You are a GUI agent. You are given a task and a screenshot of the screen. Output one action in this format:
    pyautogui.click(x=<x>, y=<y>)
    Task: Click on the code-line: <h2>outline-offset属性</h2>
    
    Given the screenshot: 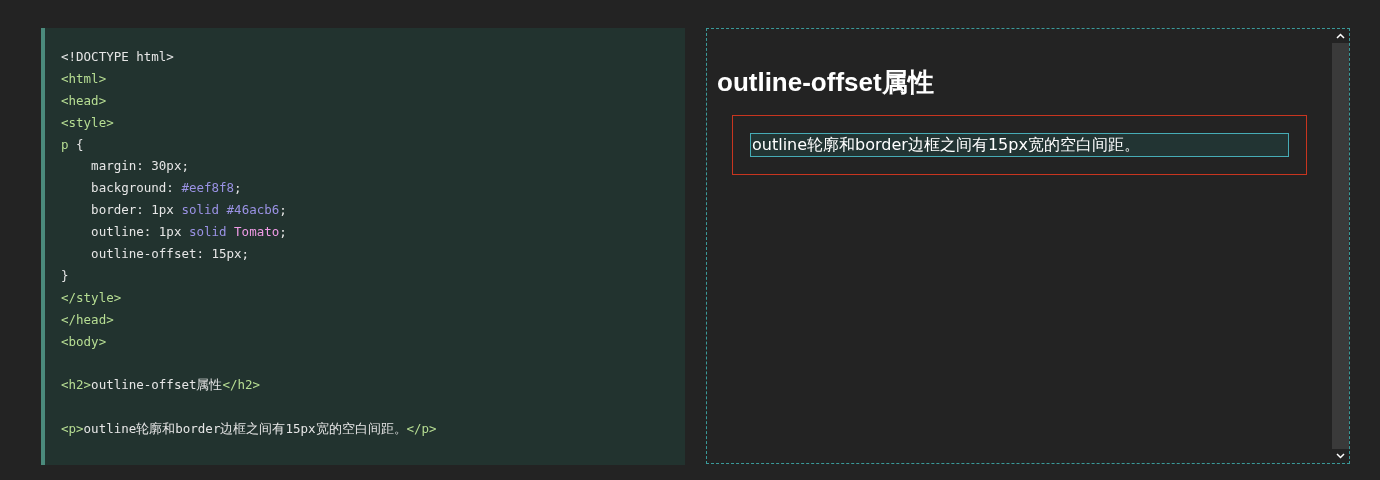 What is the action you would take?
    pyautogui.click(x=161, y=385)
    